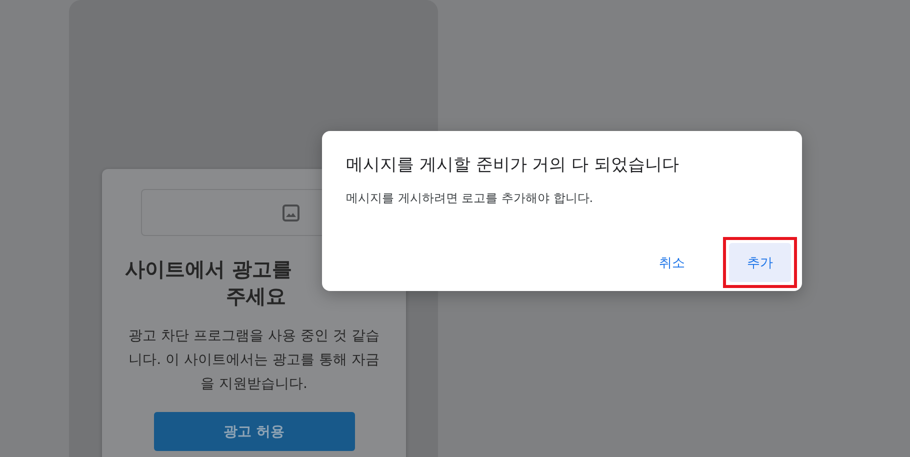  What do you see at coordinates (760, 262) in the screenshot?
I see `add-button: 추가` at bounding box center [760, 262].